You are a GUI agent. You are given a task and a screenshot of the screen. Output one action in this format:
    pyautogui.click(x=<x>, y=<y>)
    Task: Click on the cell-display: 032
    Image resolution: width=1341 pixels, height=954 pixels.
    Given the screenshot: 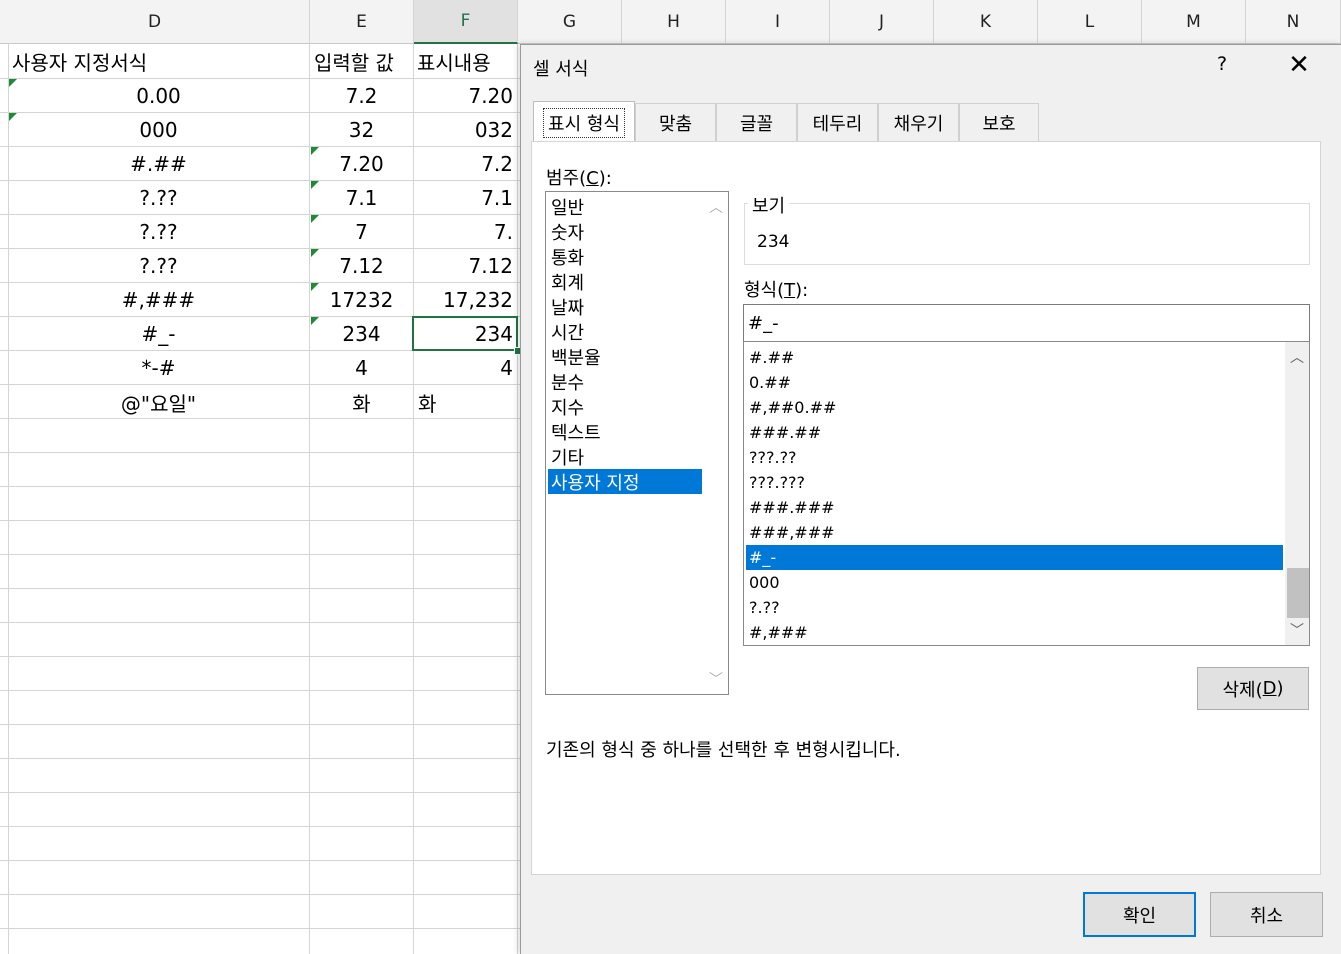 What is the action you would take?
    pyautogui.click(x=465, y=130)
    